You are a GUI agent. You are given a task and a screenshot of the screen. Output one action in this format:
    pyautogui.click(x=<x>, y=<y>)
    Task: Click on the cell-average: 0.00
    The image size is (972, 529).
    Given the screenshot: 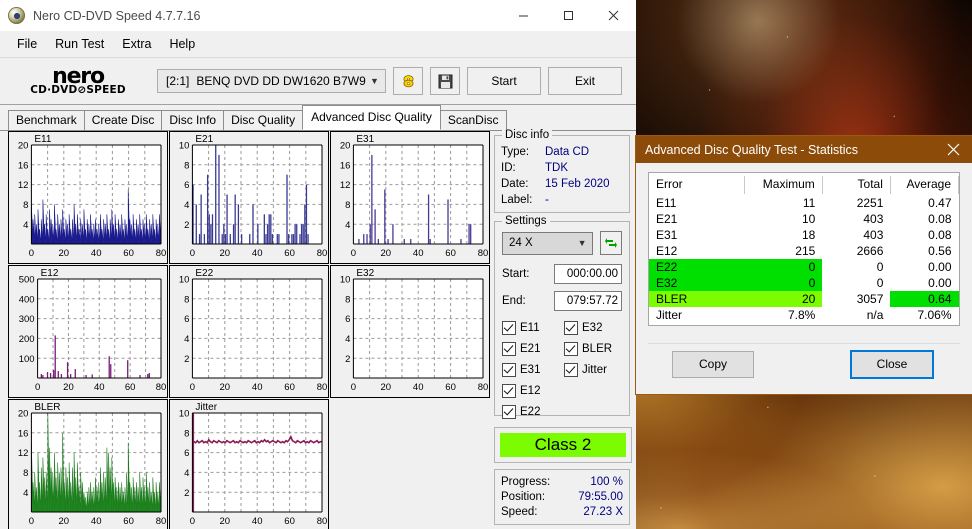 What is the action you would take?
    pyautogui.click(x=940, y=267)
    